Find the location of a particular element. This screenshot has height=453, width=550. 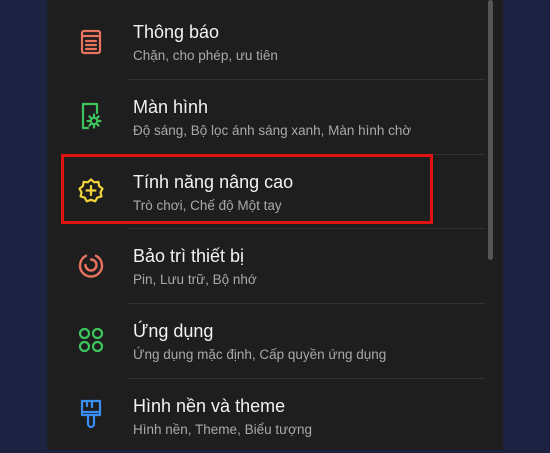

notification-icon is located at coordinates (91, 42).